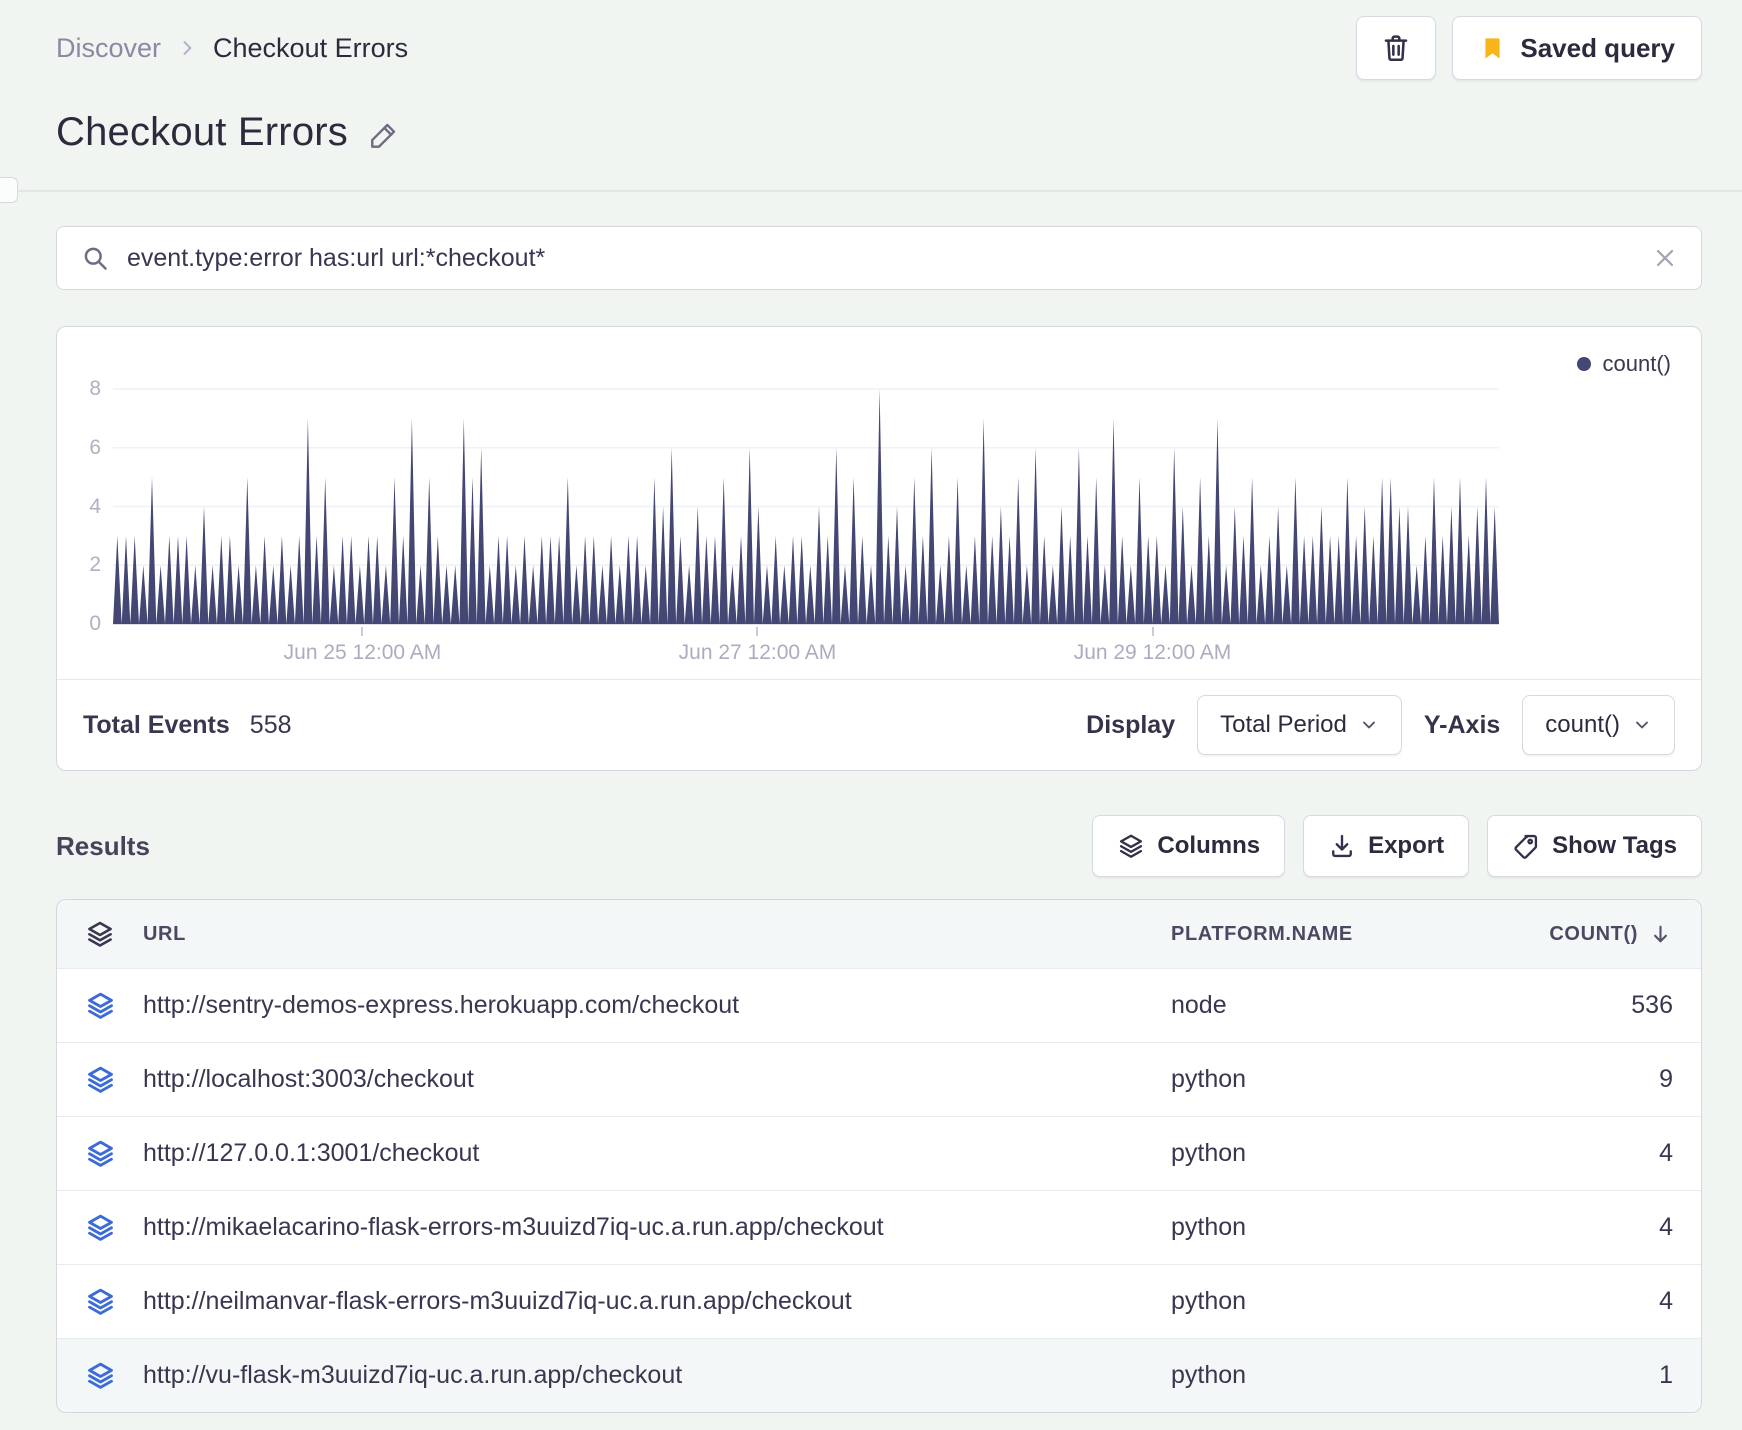  I want to click on column-header-count: COUNT(), so click(1606, 934).